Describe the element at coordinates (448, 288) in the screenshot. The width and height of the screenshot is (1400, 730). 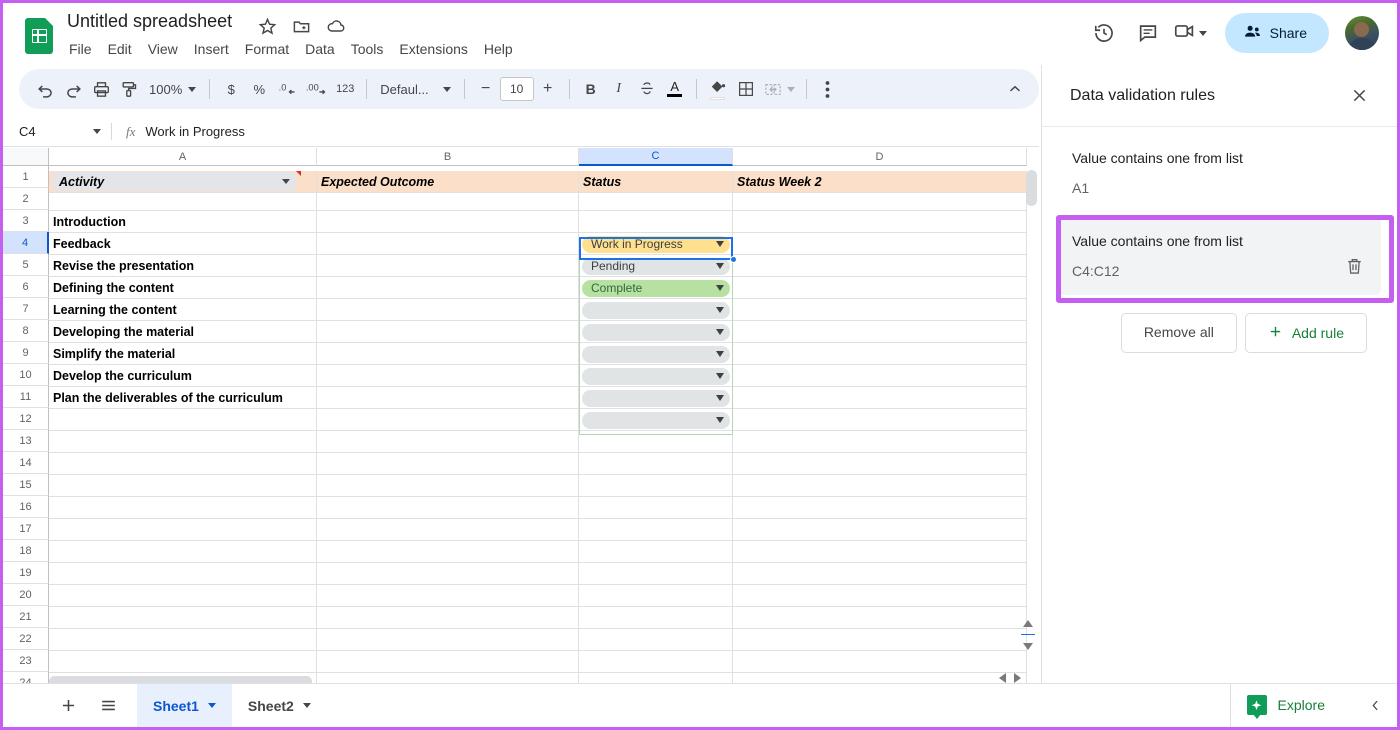
I see `cell-B6` at that location.